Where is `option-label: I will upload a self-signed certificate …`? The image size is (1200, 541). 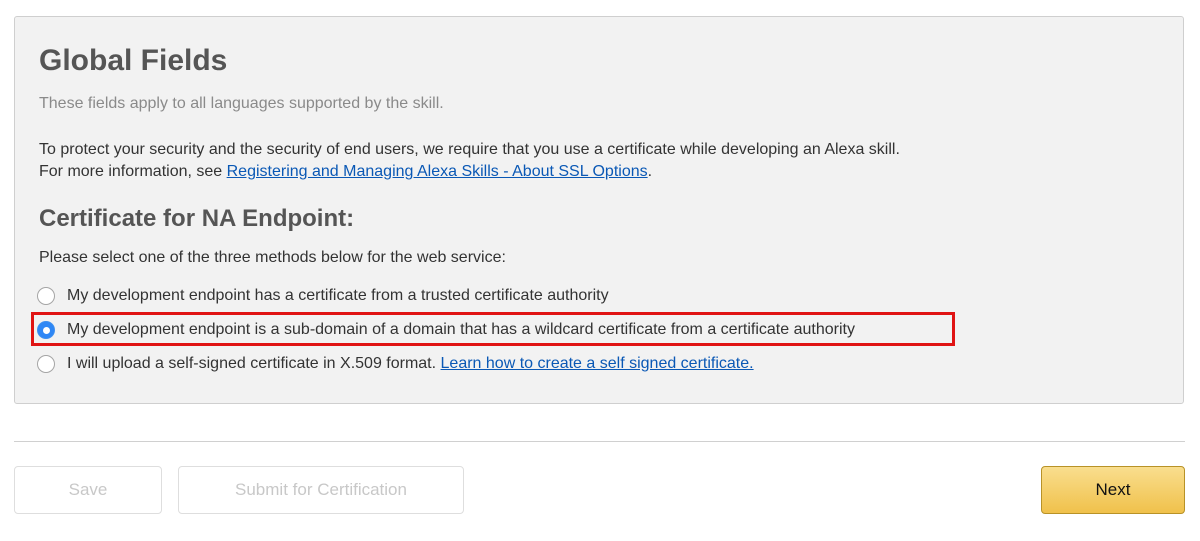 option-label: I will upload a self-signed certificate … is located at coordinates (252, 363).